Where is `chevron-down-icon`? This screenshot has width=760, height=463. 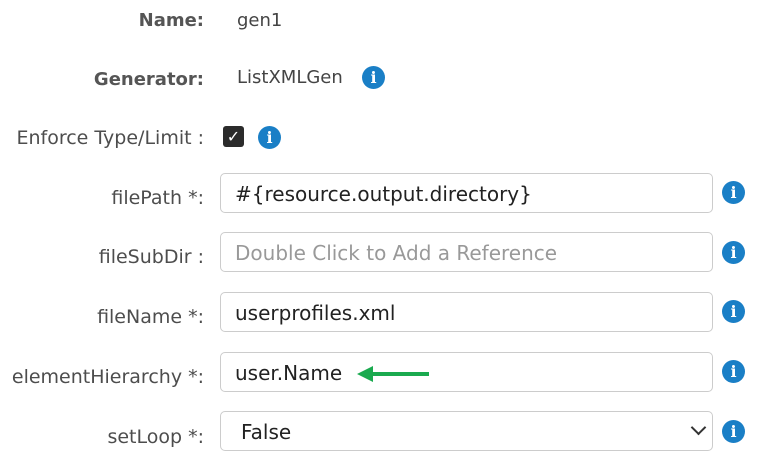
chevron-down-icon is located at coordinates (698, 427).